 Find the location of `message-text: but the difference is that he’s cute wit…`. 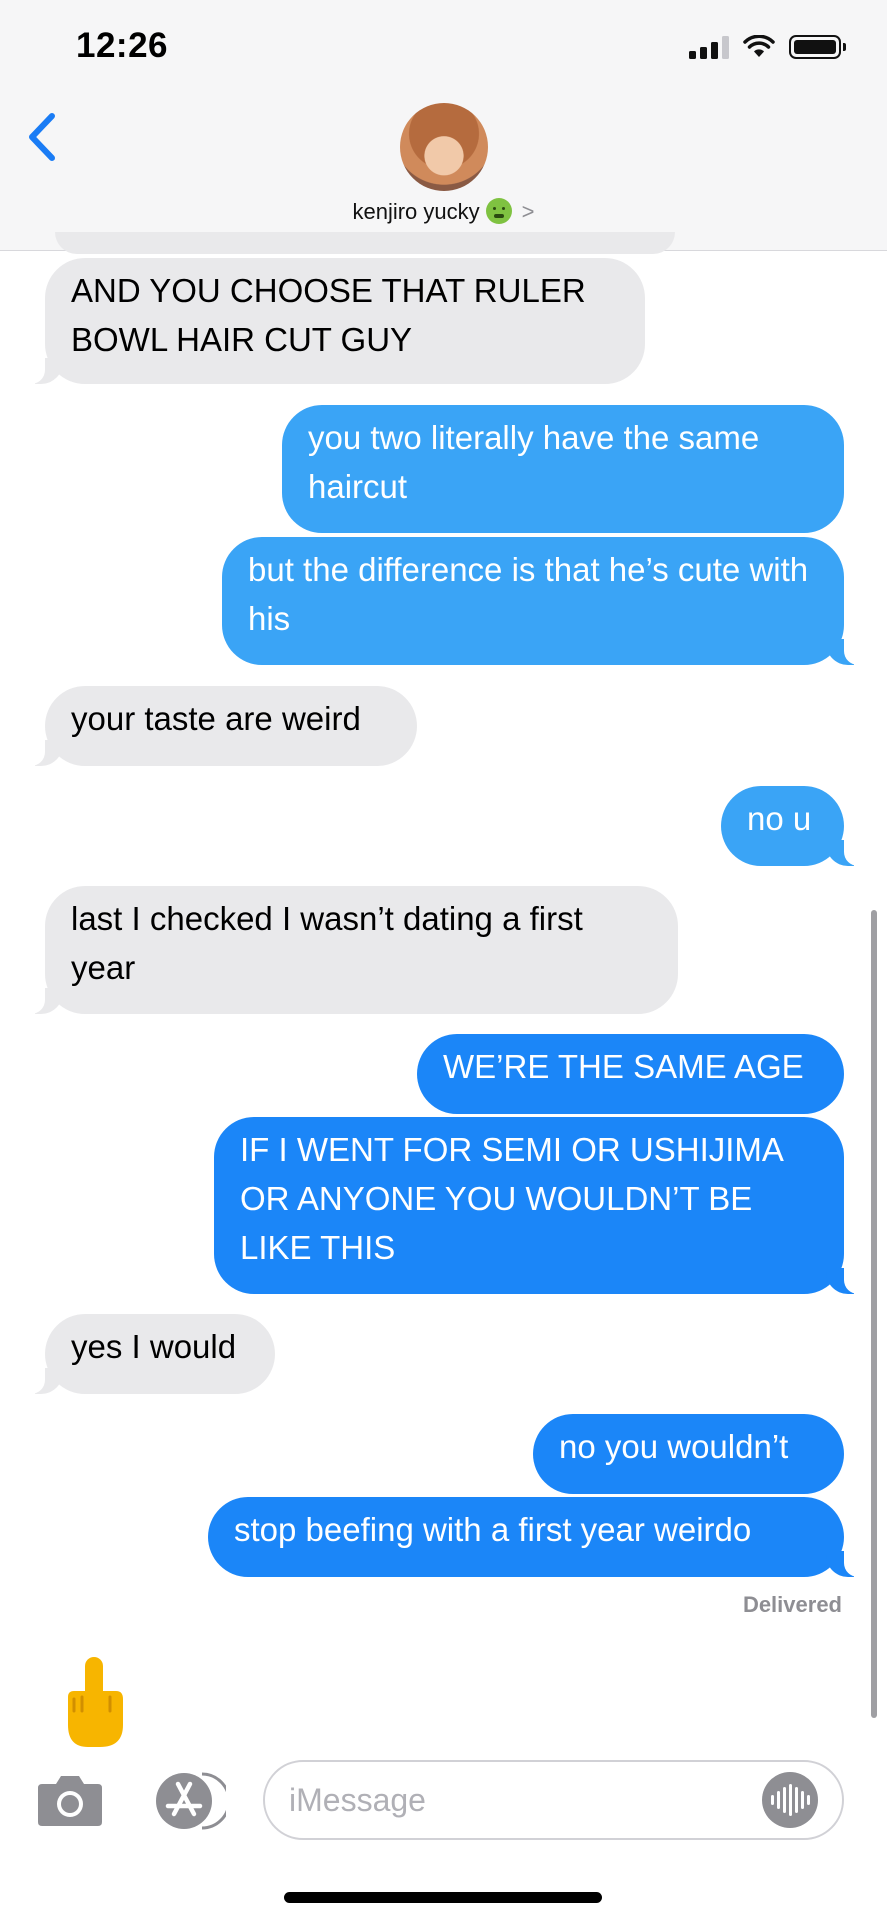

message-text: but the difference is that he’s cute wit… is located at coordinates (528, 594).